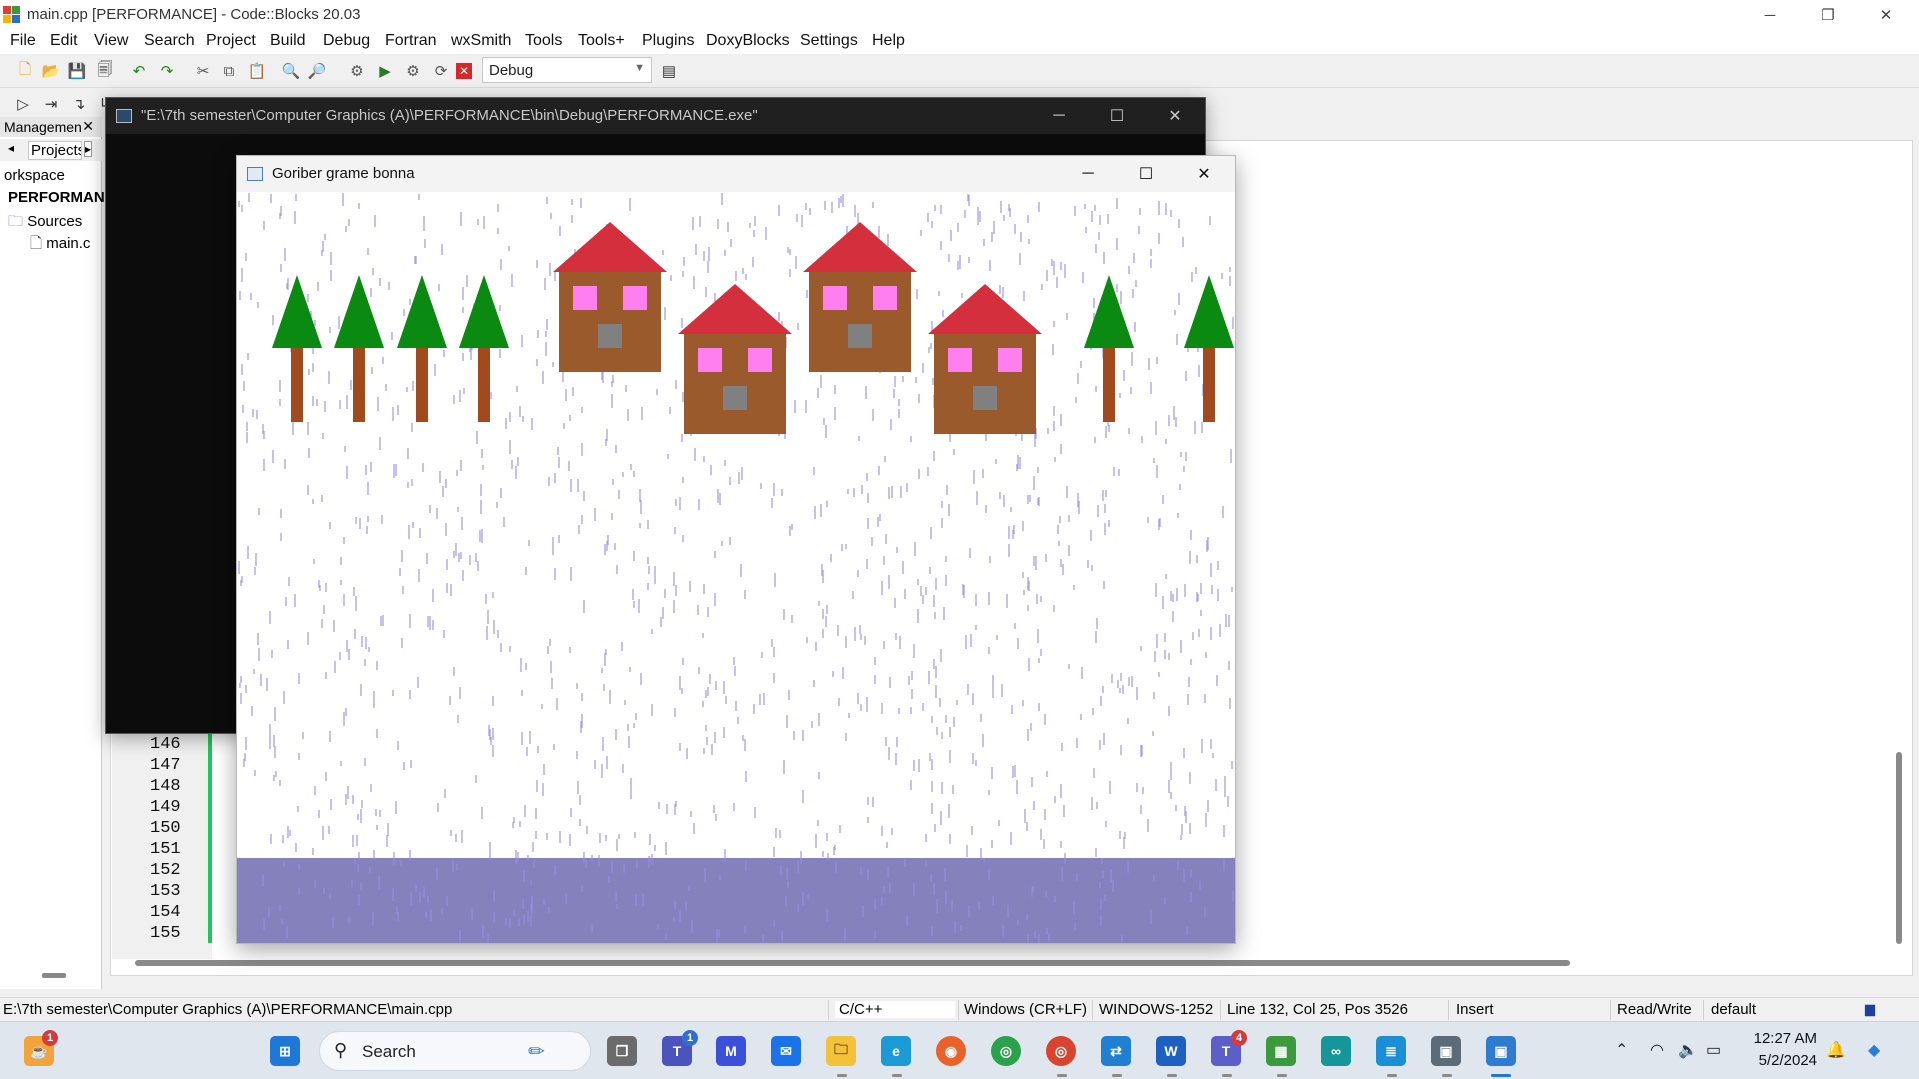 This screenshot has height=1079, width=1919. I want to click on us-flag-icon: ▆, so click(1870, 1008).